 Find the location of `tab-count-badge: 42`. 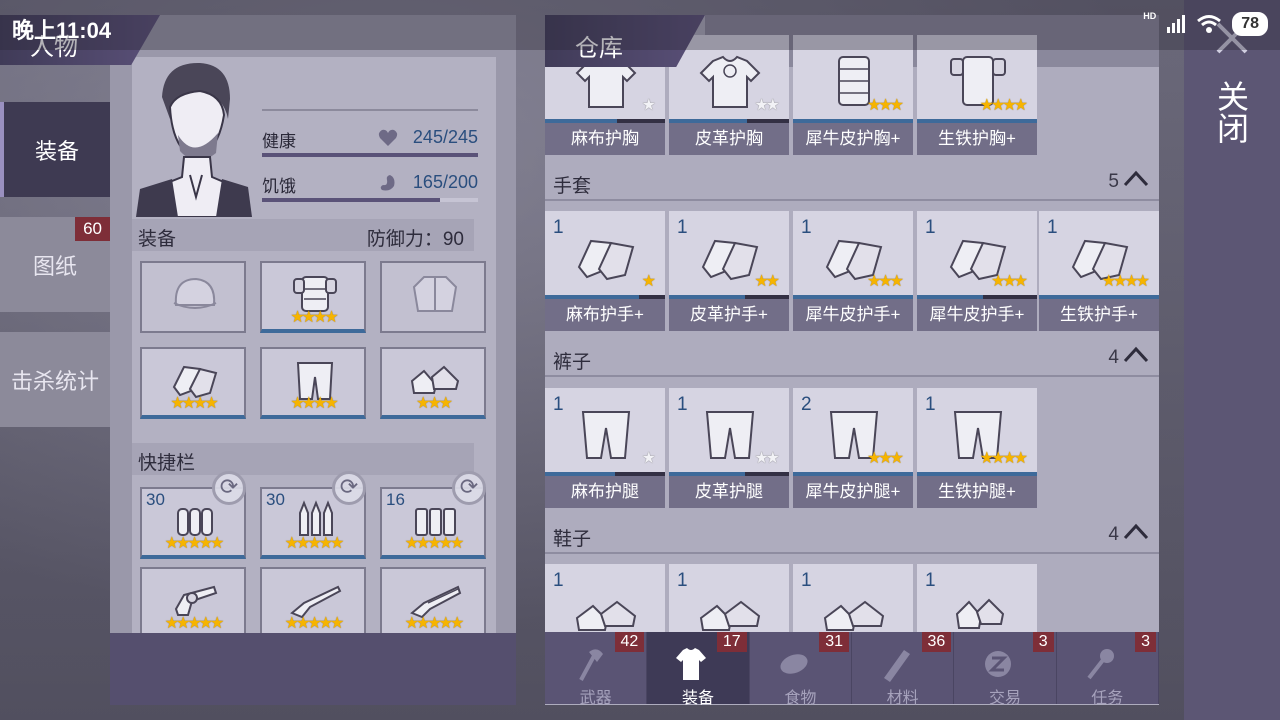

tab-count-badge: 42 is located at coordinates (629, 642).